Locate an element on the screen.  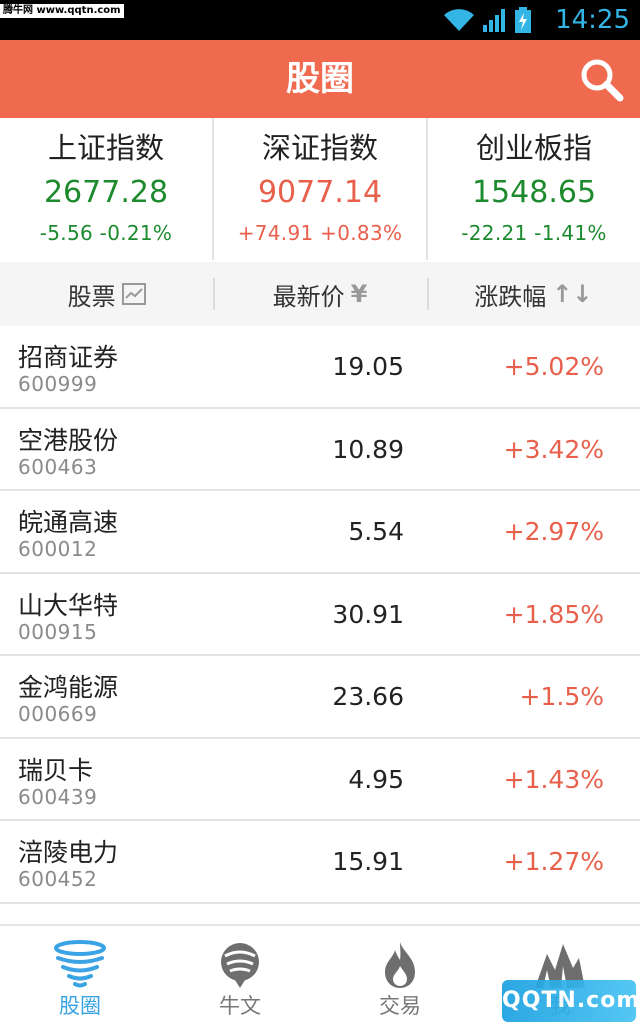
stock-change: +2.97% is located at coordinates (553, 531).